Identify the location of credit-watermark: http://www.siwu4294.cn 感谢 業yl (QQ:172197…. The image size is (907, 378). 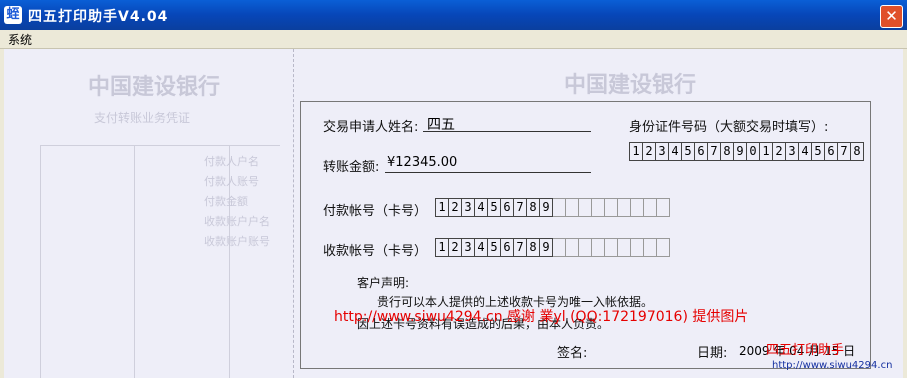
(541, 317).